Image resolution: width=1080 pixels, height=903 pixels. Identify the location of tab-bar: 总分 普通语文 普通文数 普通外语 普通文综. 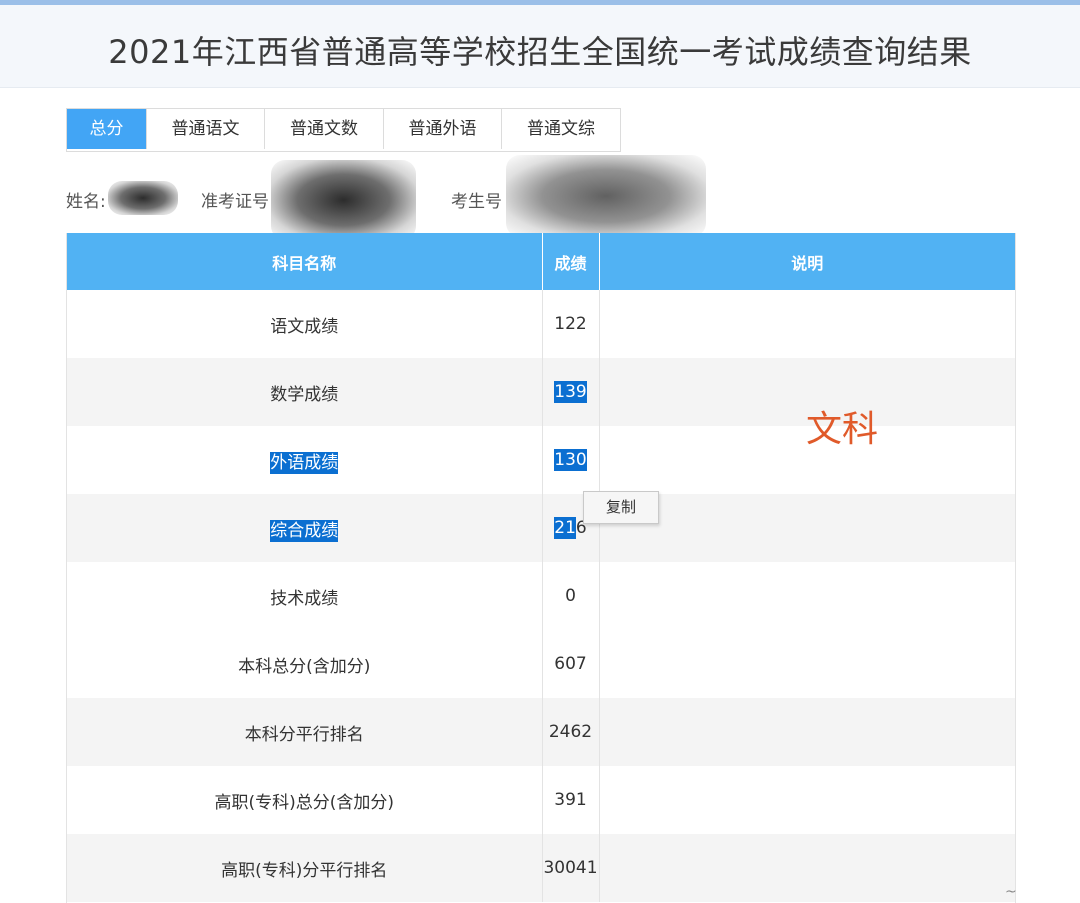
(343, 130).